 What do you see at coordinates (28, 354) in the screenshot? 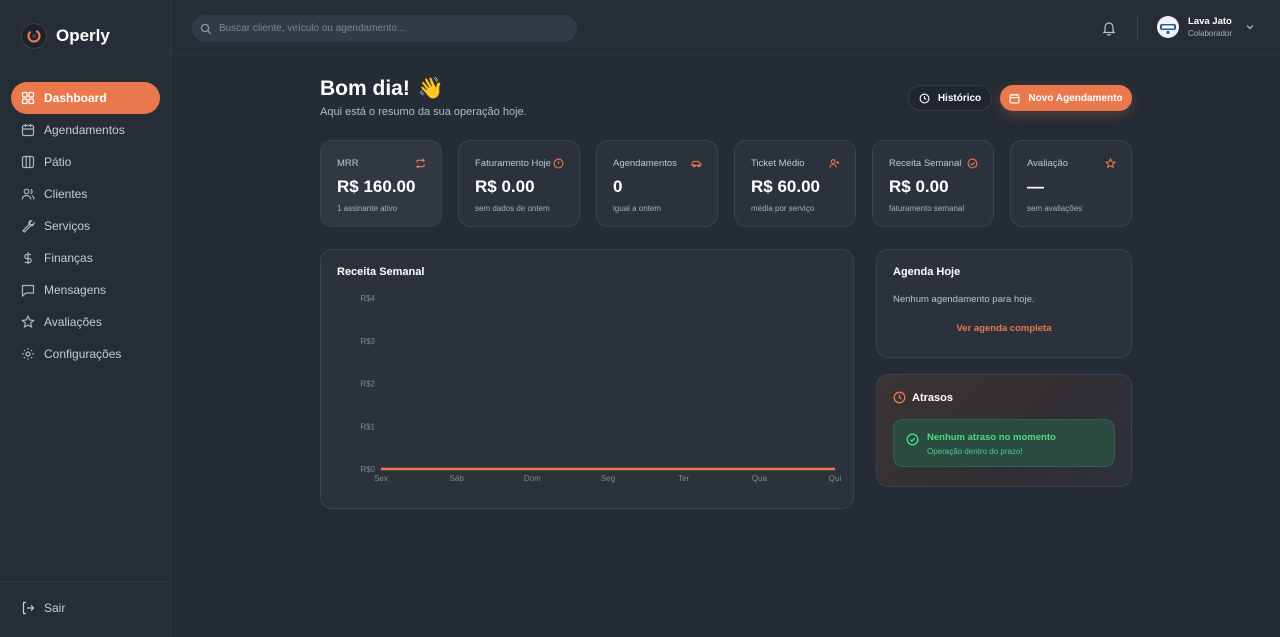
I see `gear-icon` at bounding box center [28, 354].